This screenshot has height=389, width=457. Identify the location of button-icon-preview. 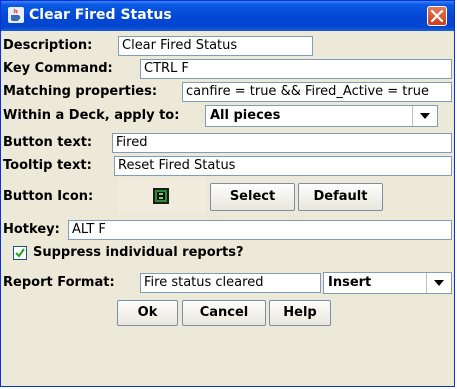
(162, 196).